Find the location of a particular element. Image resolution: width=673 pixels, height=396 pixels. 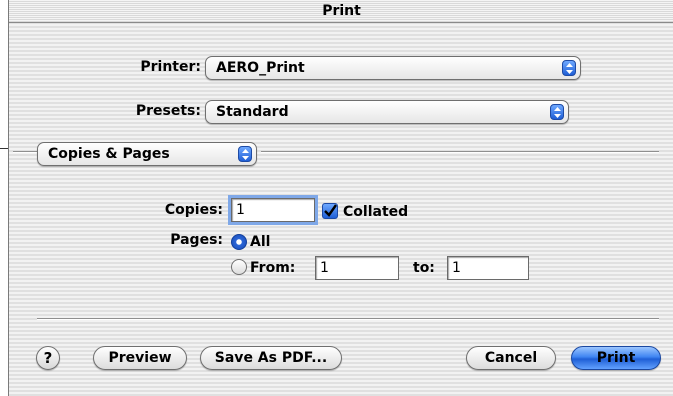

pages-label: Pages: is located at coordinates (196, 240).